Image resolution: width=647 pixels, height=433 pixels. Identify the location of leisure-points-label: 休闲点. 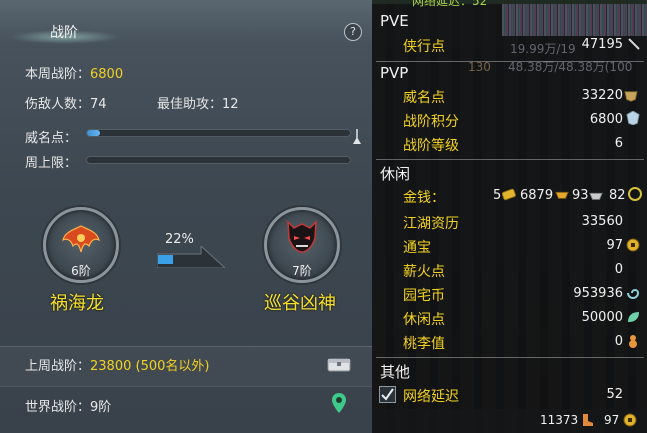
(424, 320).